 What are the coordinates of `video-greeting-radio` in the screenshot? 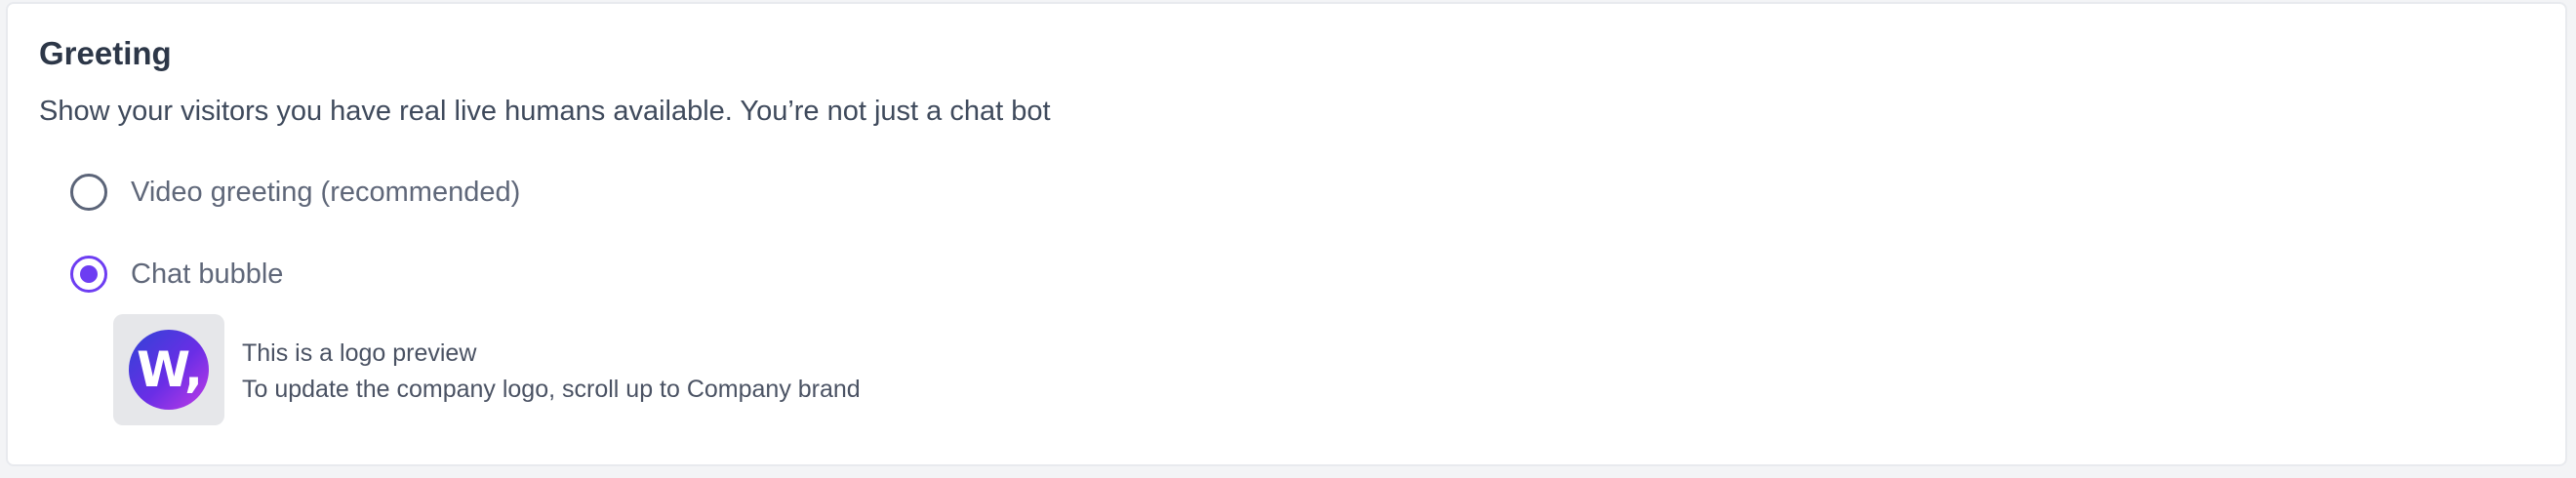 It's located at (88, 192).